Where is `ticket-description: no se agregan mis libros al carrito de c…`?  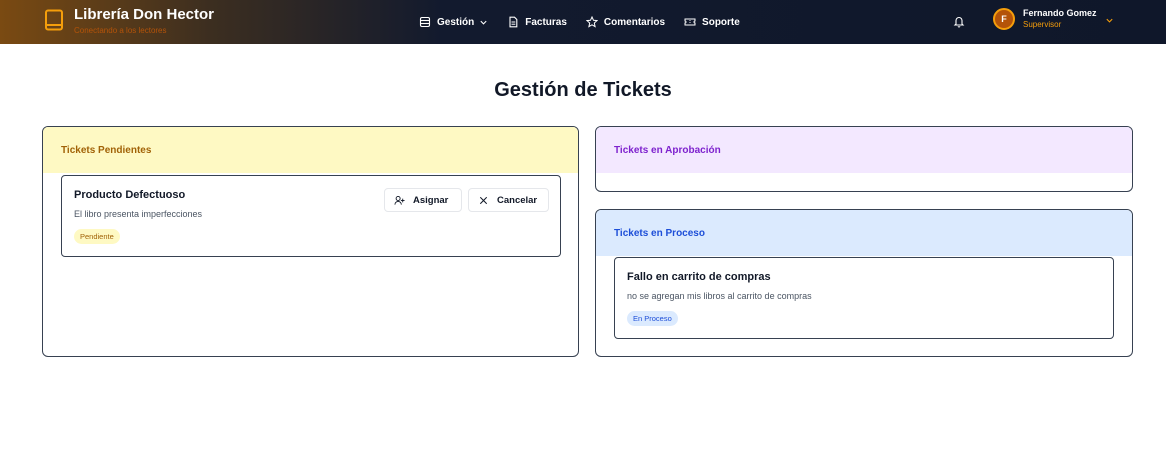 ticket-description: no se agregan mis libros al carrito de c… is located at coordinates (719, 296).